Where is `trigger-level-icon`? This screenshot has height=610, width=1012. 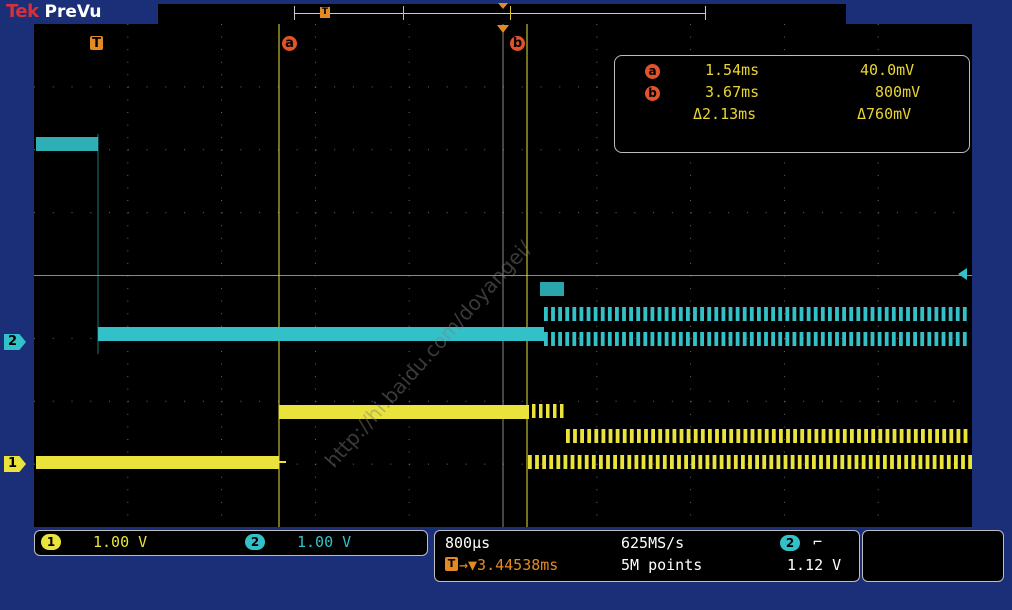 trigger-level-icon is located at coordinates (962, 274).